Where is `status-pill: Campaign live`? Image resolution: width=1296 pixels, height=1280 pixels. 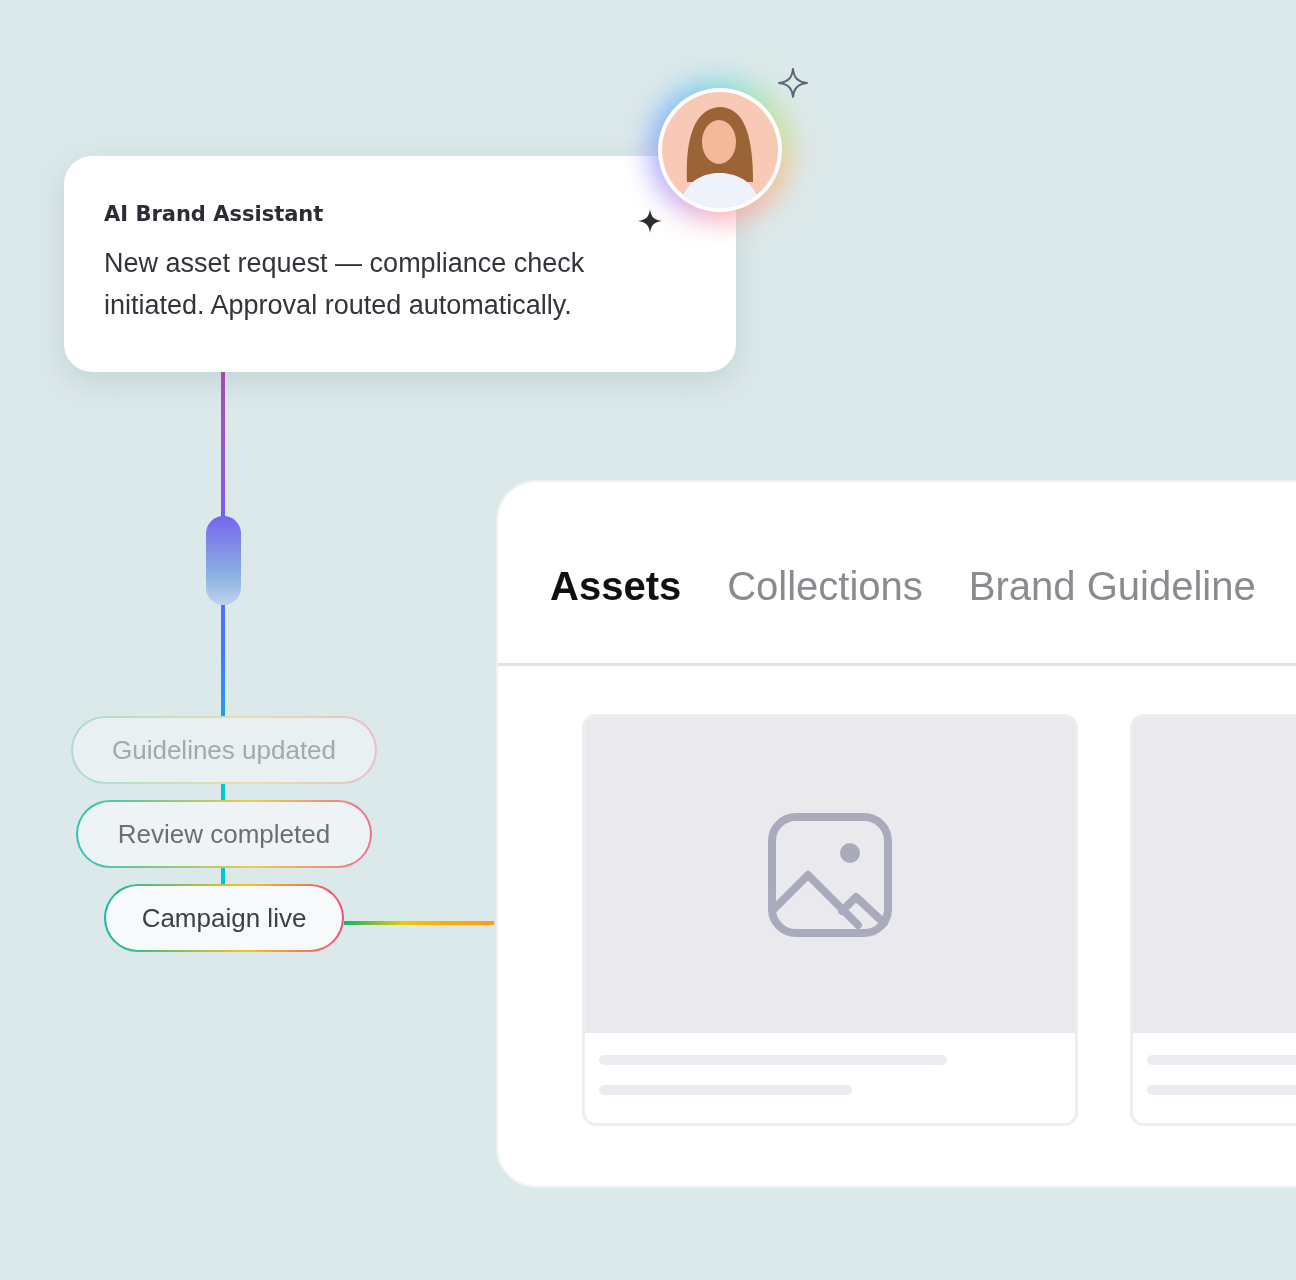 status-pill: Campaign live is located at coordinates (224, 918).